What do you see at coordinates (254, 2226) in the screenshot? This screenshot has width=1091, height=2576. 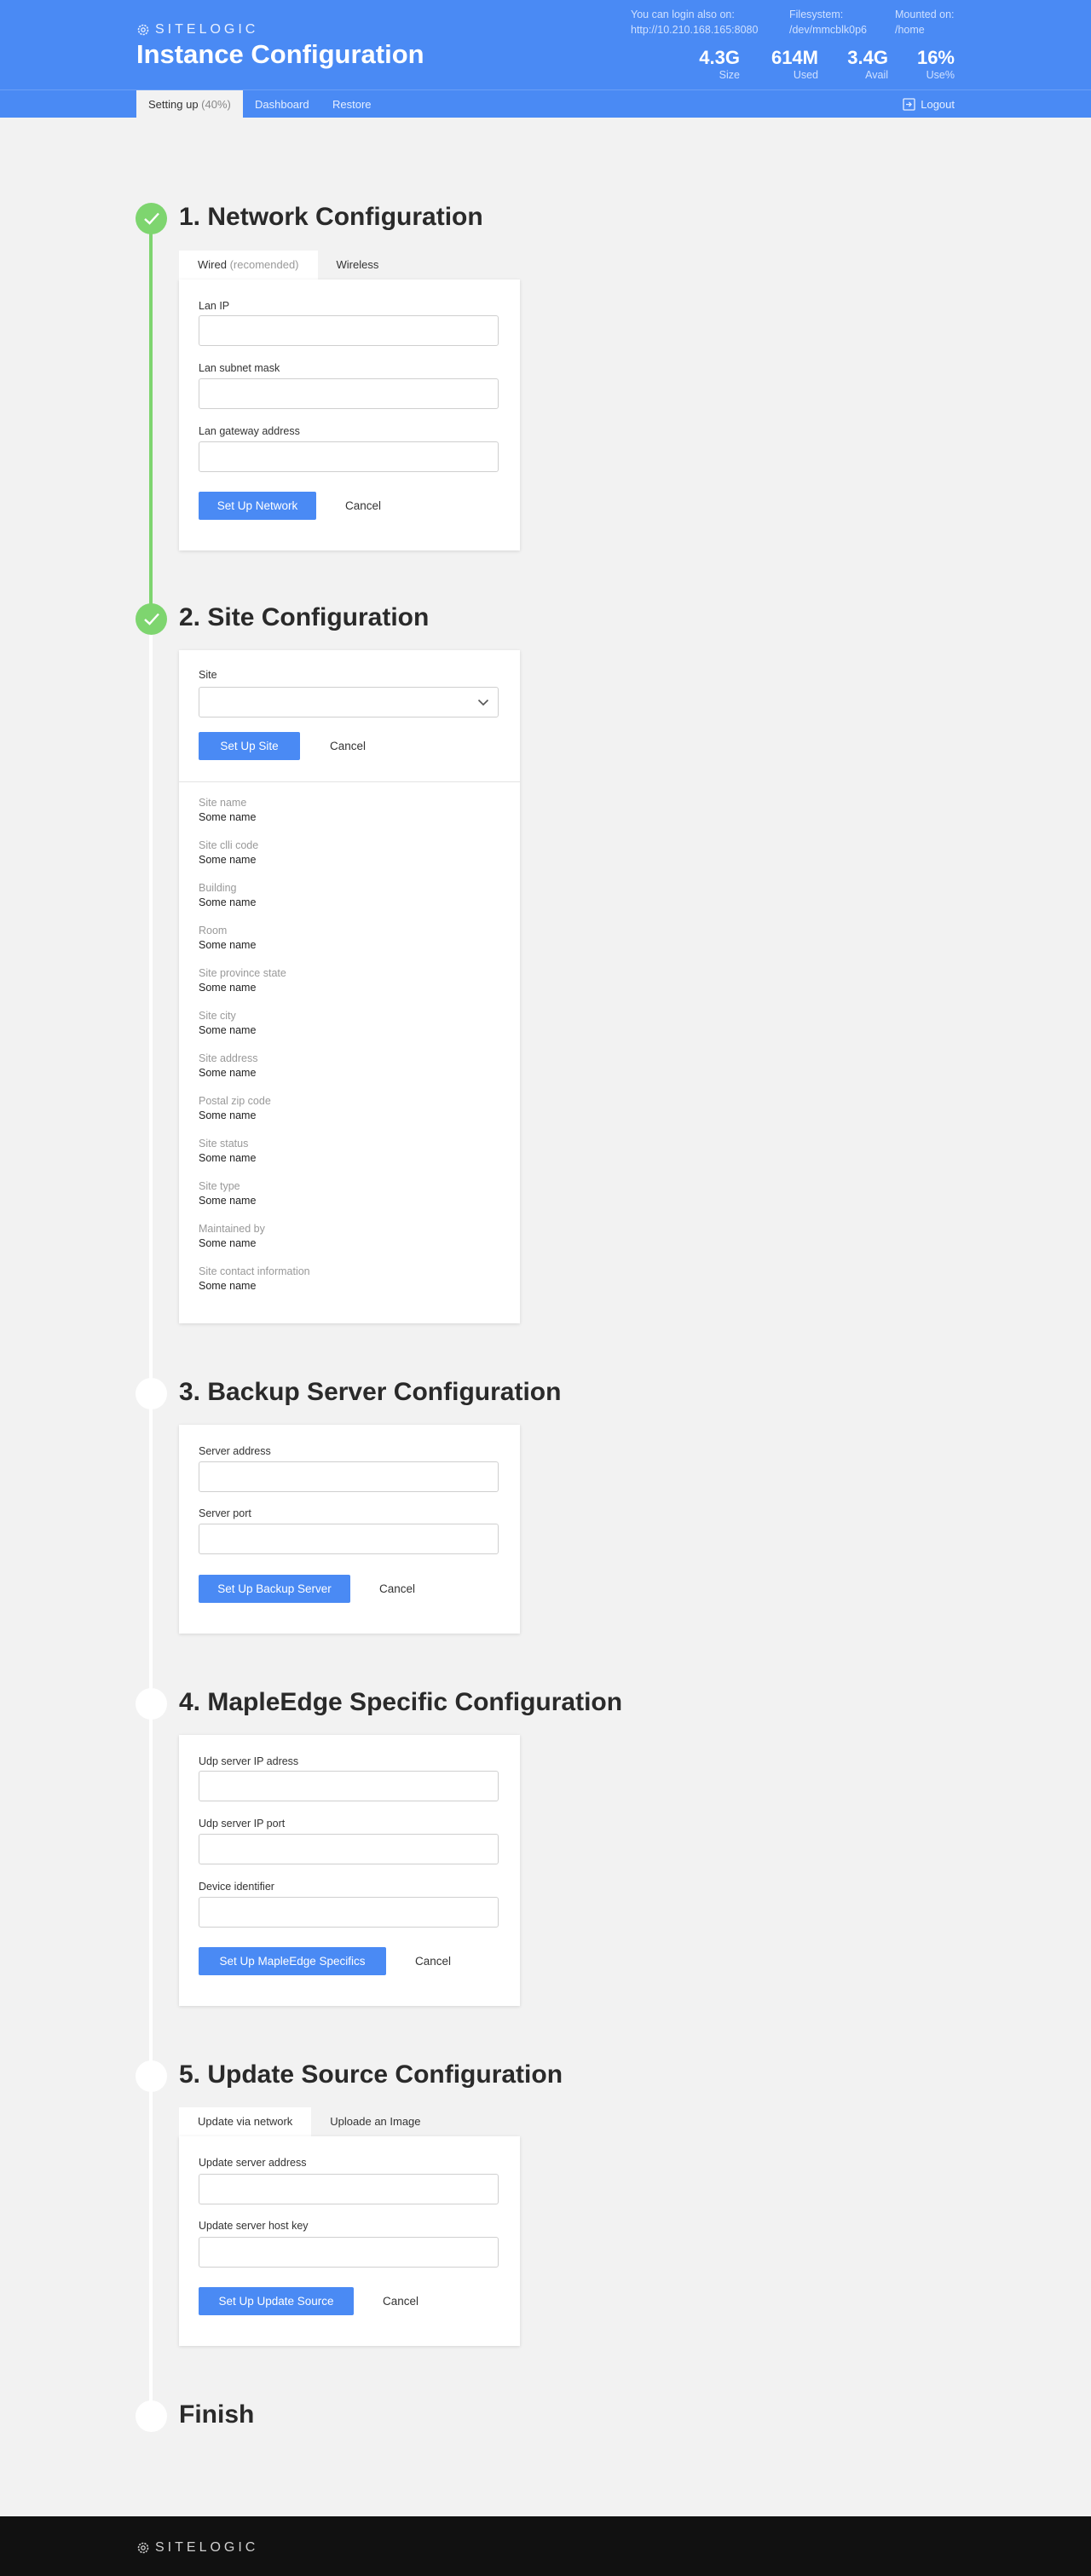 I see `update-host-key-label: Update server host key` at bounding box center [254, 2226].